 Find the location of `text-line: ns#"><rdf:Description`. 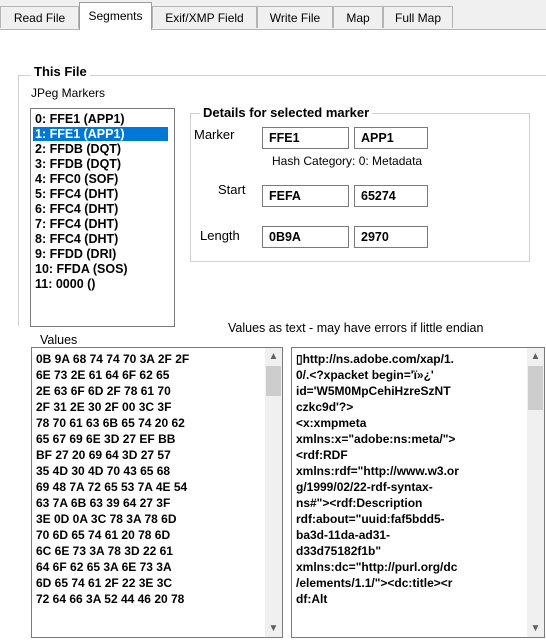

text-line: ns#"><rdf:Description is located at coordinates (359, 503).